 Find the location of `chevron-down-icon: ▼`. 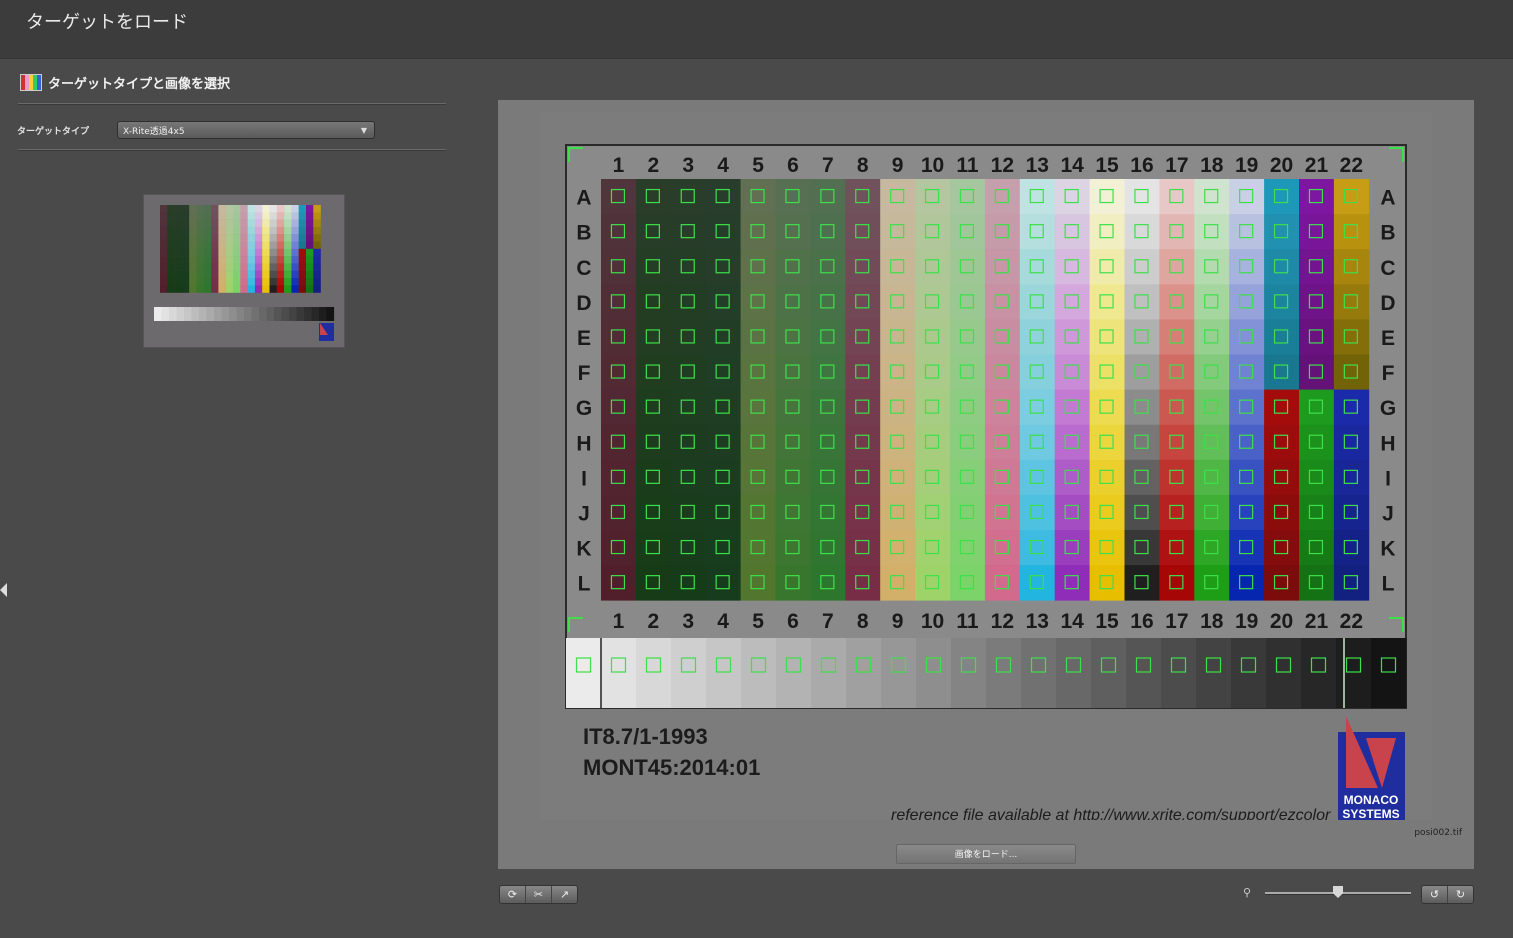

chevron-down-icon: ▼ is located at coordinates (363, 130).